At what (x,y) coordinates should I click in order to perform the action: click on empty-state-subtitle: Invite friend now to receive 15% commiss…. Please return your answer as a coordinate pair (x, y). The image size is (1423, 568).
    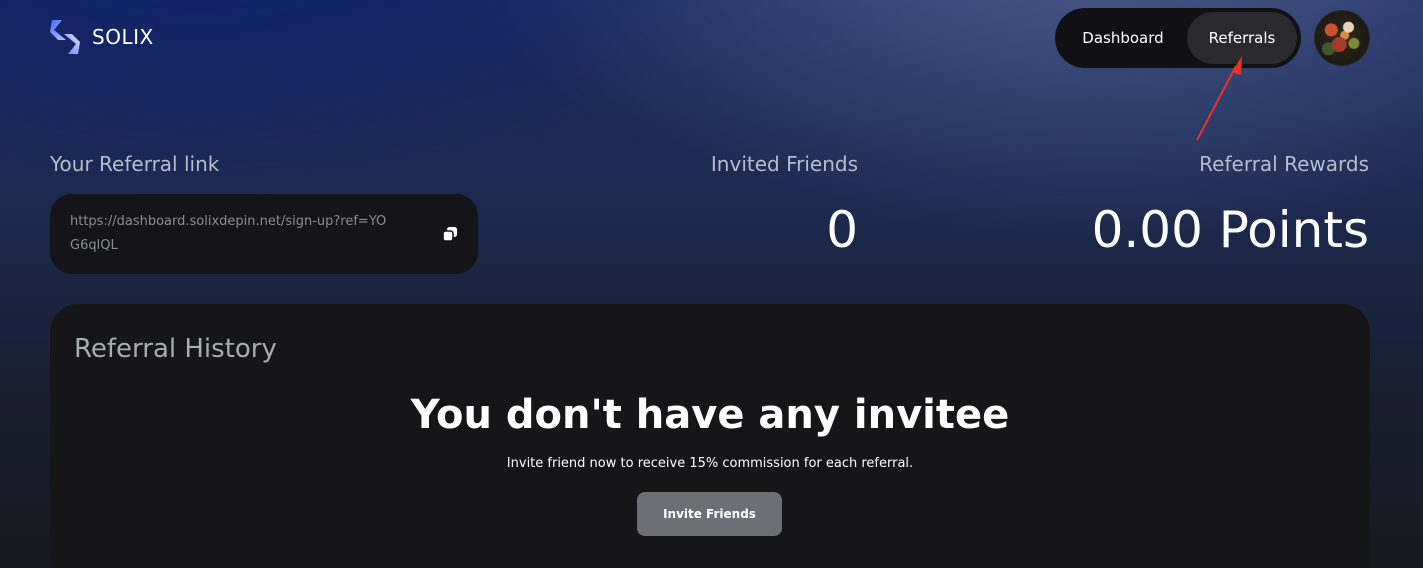
    Looking at the image, I should click on (710, 463).